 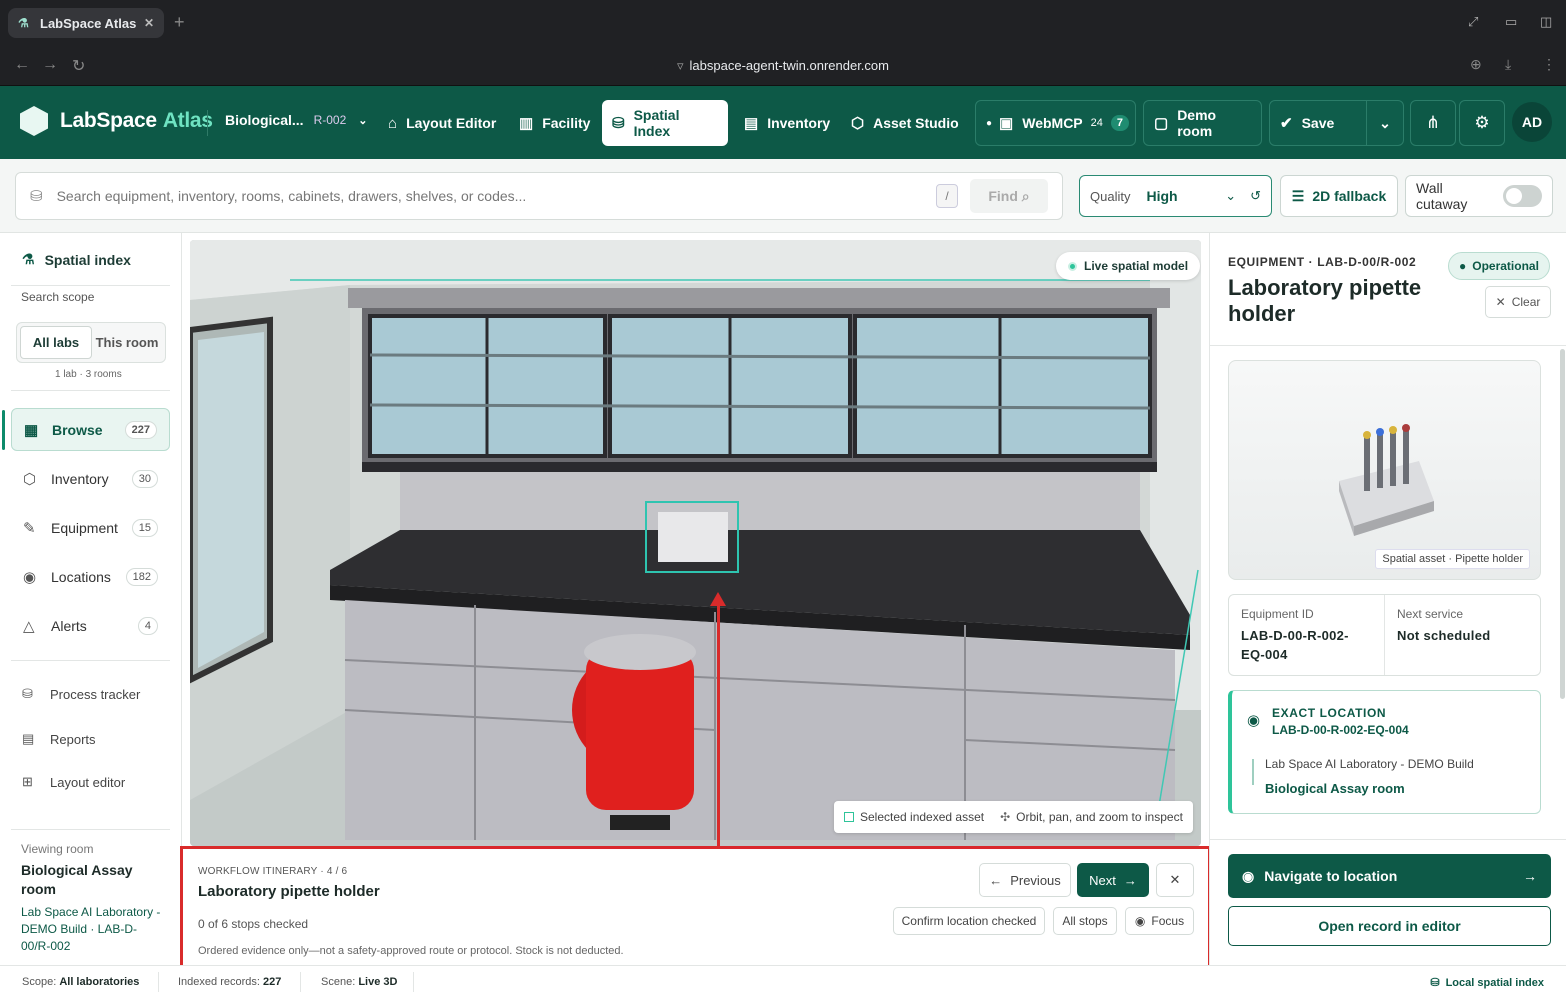 I want to click on clear-button: ✕ Clear, so click(x=1518, y=302).